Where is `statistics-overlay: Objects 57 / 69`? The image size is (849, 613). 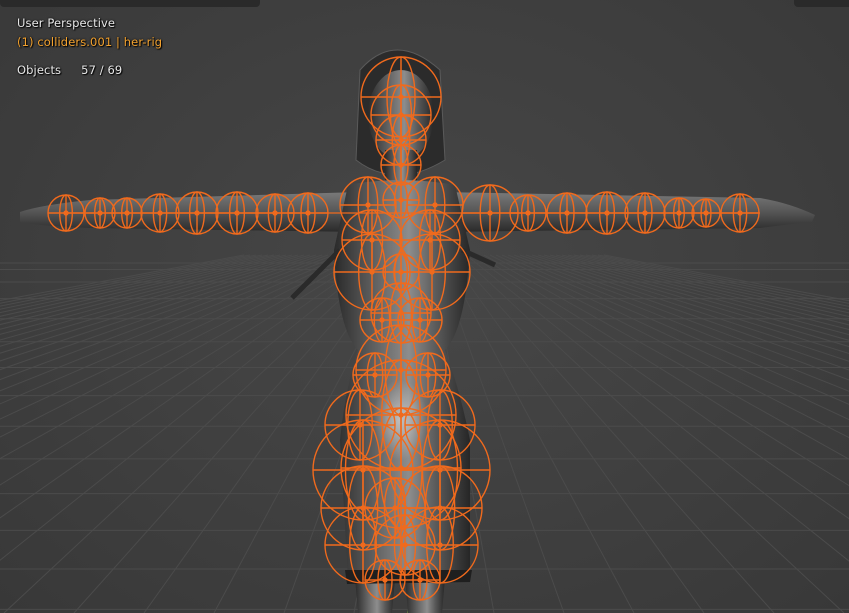
statistics-overlay: Objects 57 / 69 is located at coordinates (69, 70).